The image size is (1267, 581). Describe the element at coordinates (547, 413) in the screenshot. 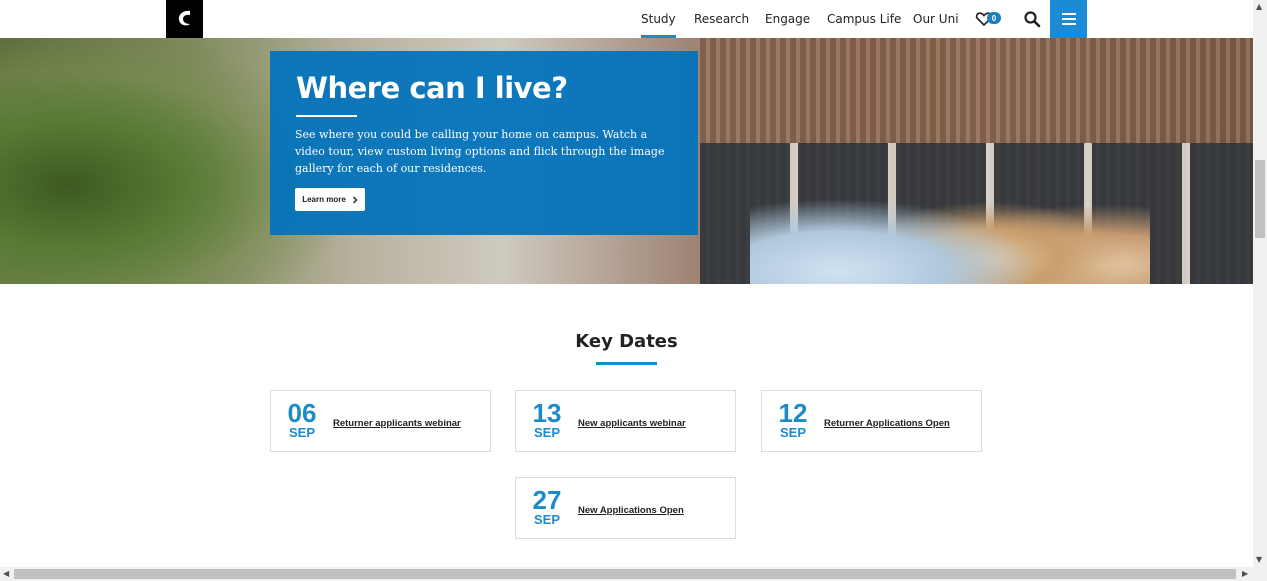

I see `date-day: 13` at that location.